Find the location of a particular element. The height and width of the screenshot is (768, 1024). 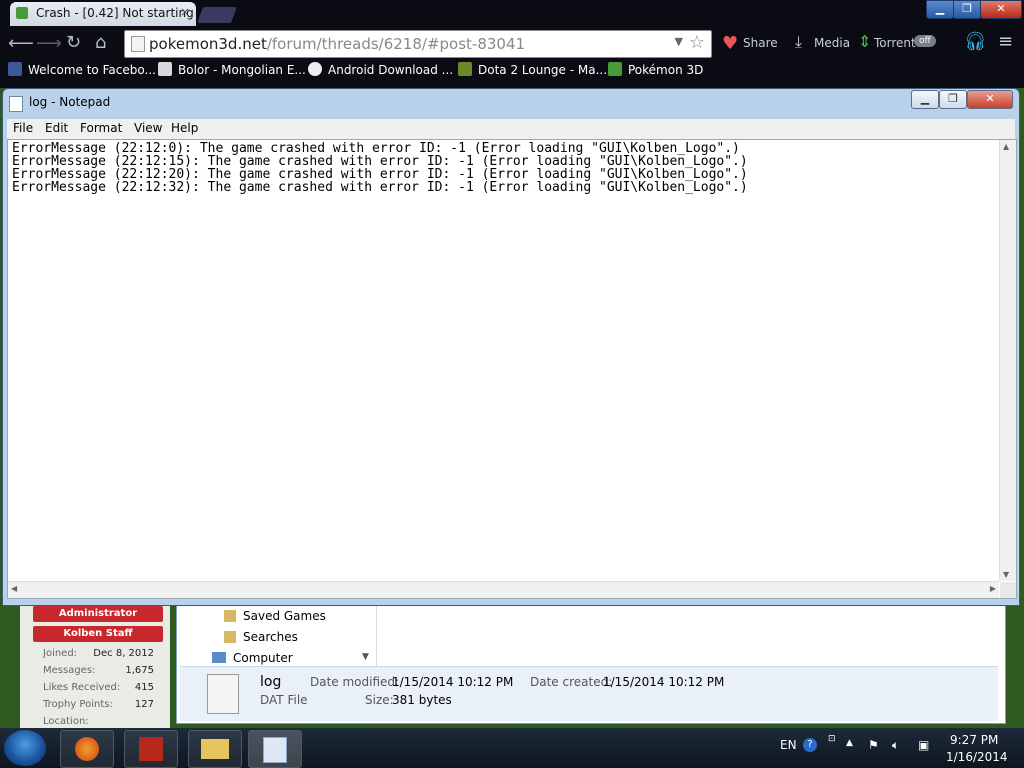

maximize-button: ❐ is located at coordinates (967, 9).